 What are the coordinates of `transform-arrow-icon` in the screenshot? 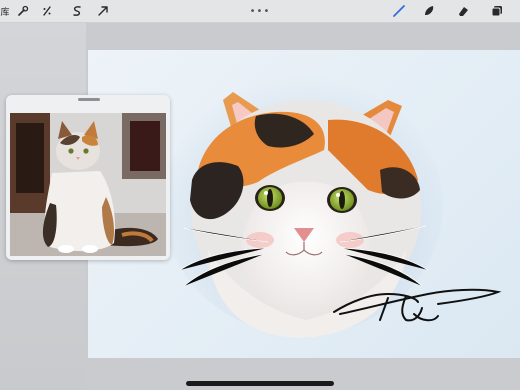 It's located at (103, 11).